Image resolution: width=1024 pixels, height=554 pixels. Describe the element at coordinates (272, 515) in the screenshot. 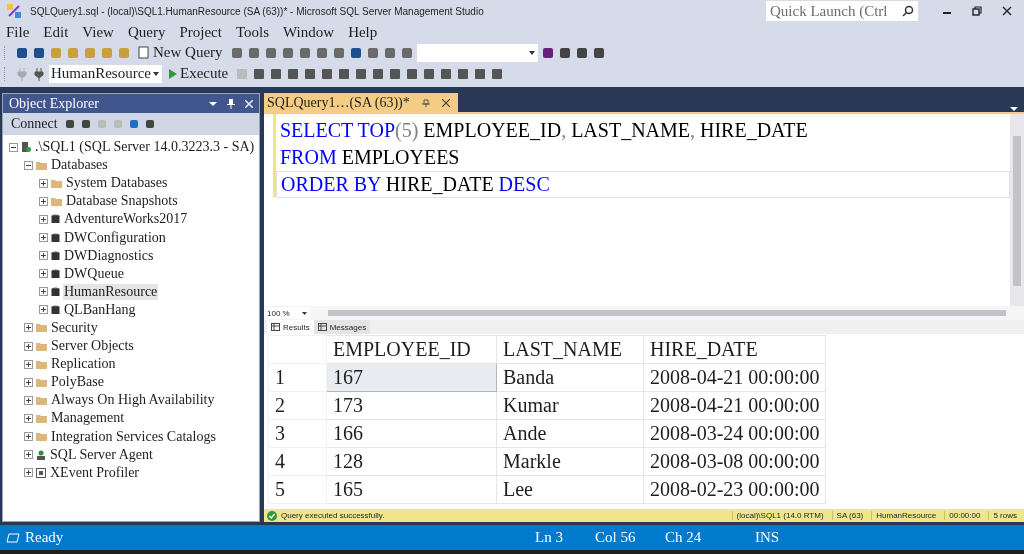

I see `success-icon` at that location.